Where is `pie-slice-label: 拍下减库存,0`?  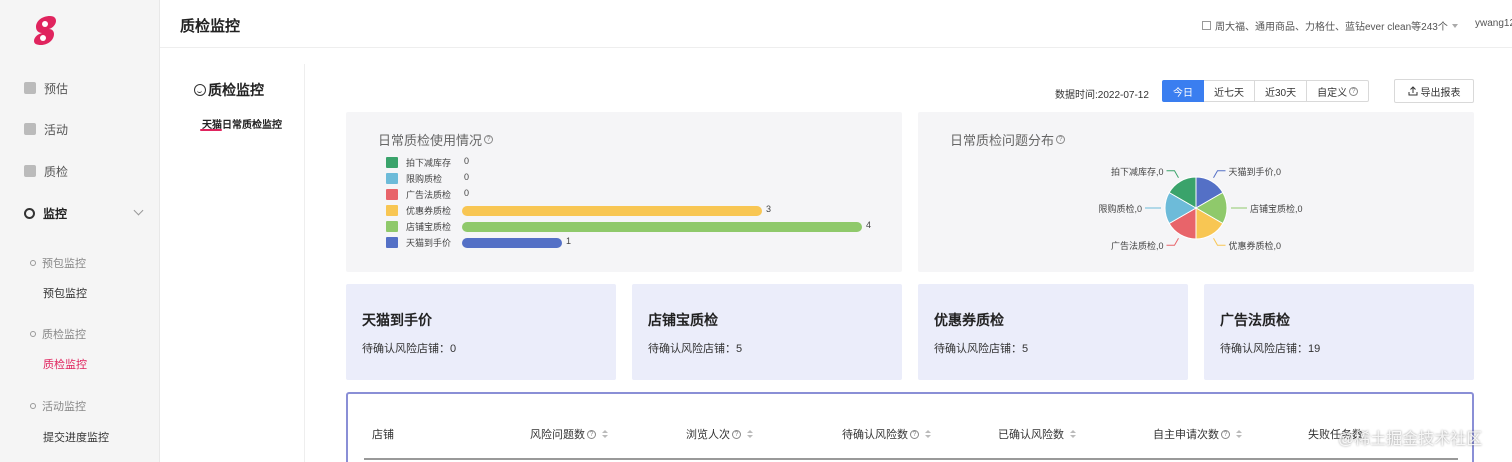
pie-slice-label: 拍下减库存,0 is located at coordinates (1137, 171).